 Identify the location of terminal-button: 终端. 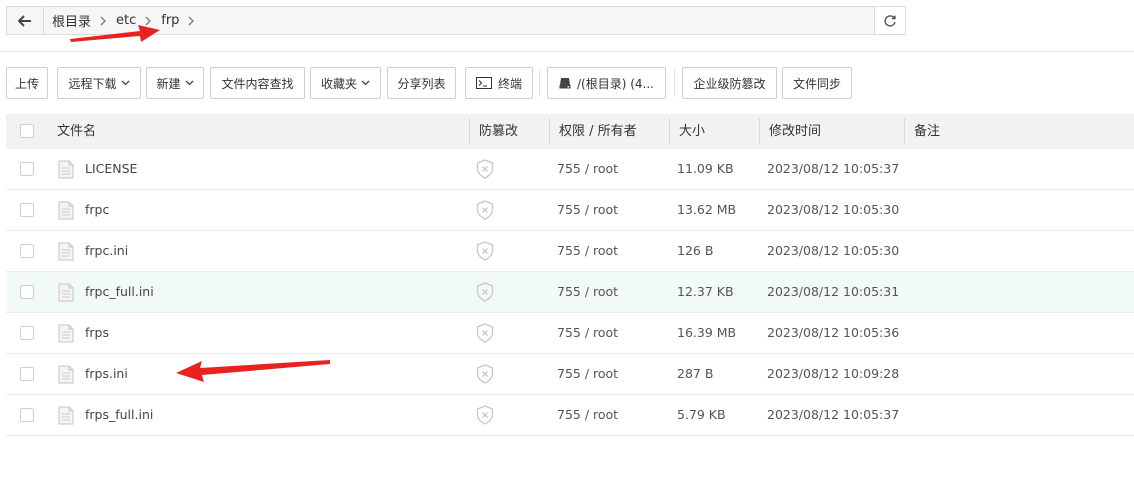
(499, 83).